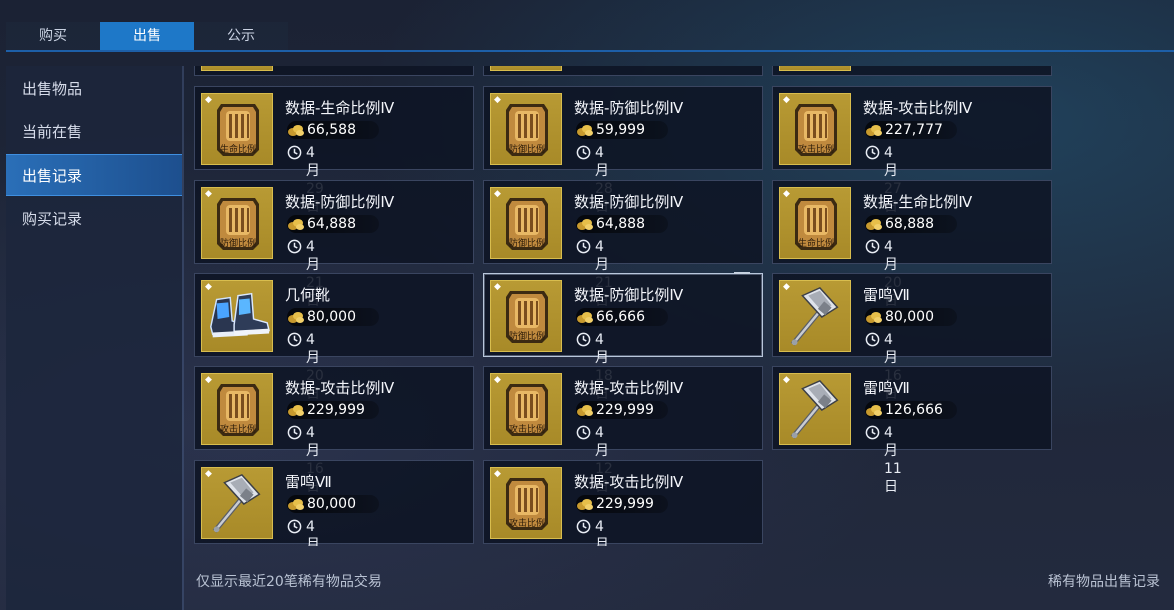 The width and height of the screenshot is (1174, 610). I want to click on data-chip-icon: 生命比例, so click(816, 224).